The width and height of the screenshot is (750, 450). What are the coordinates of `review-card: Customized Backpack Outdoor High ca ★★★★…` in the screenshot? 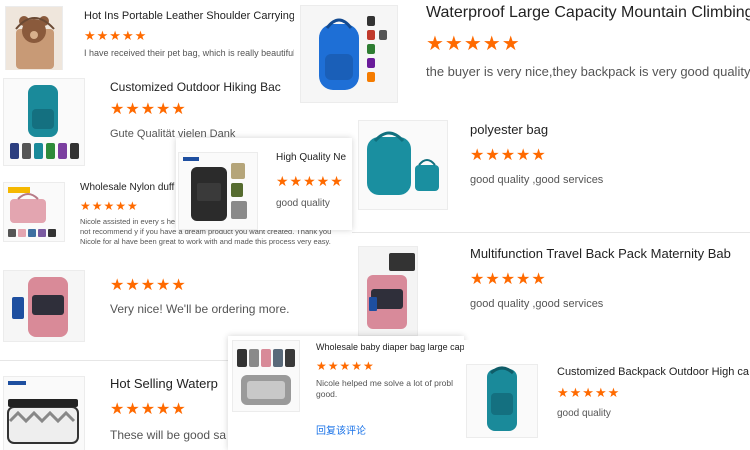 It's located at (607, 395).